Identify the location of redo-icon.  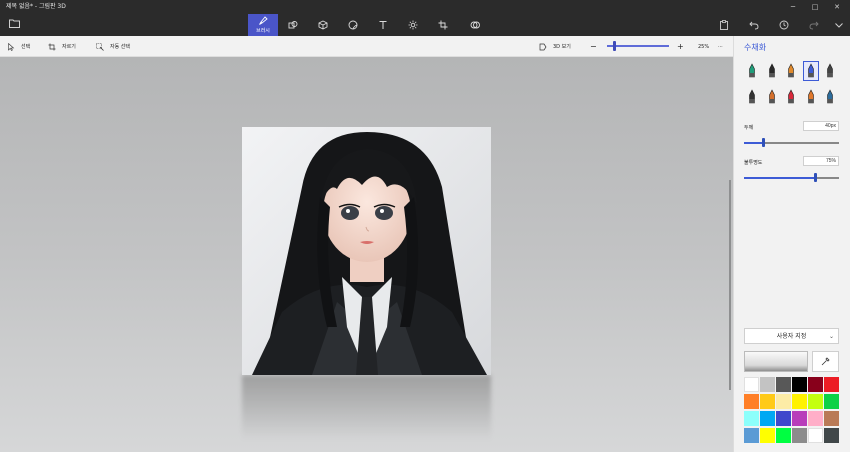
(814, 25).